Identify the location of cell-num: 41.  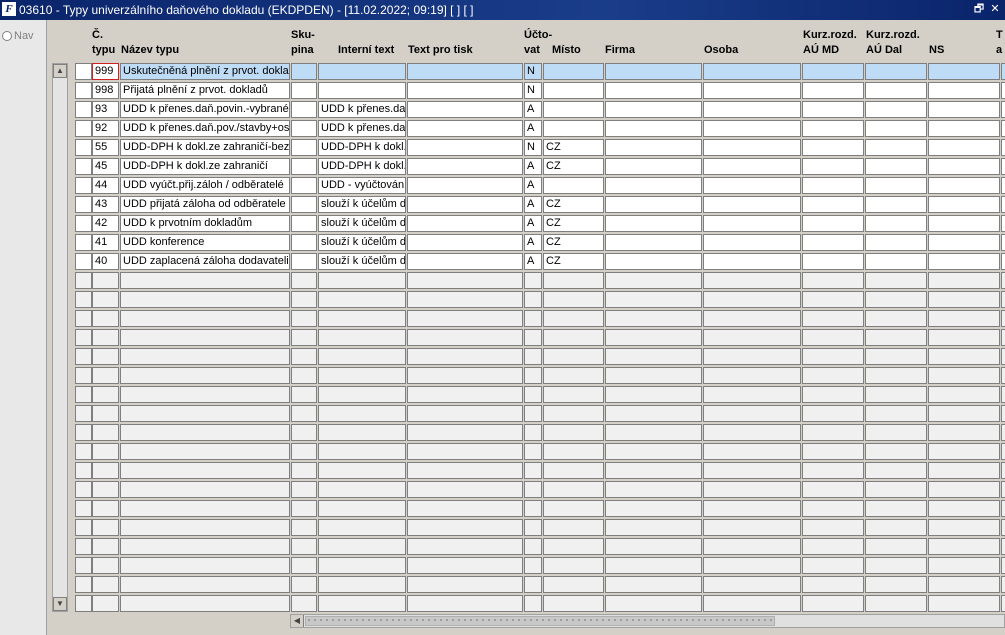
(105, 242).